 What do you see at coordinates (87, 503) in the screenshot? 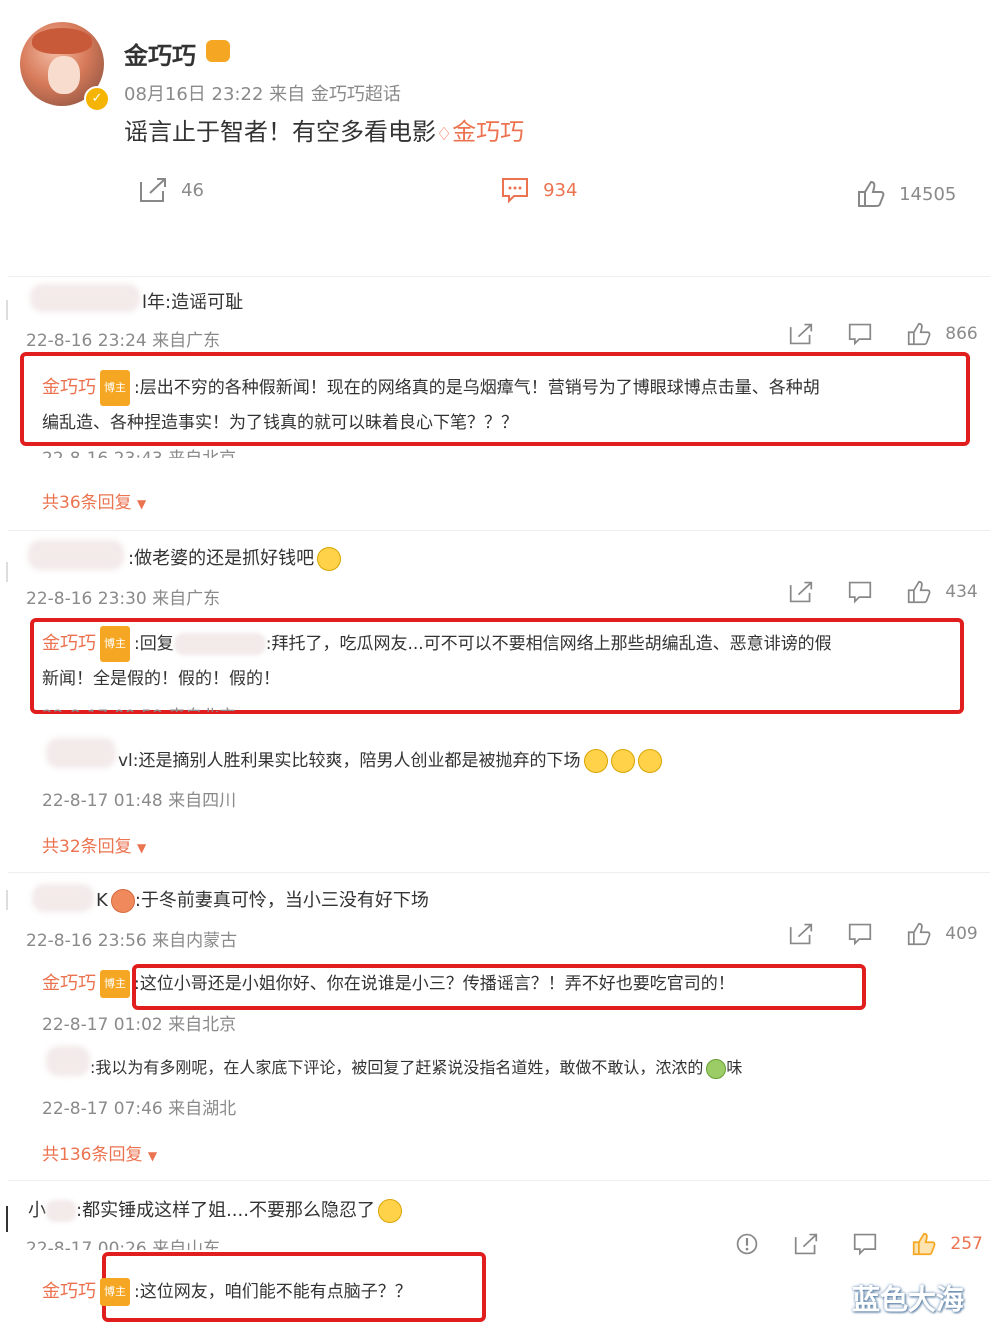
I see `more-replies-label: 共36条回复` at bounding box center [87, 503].